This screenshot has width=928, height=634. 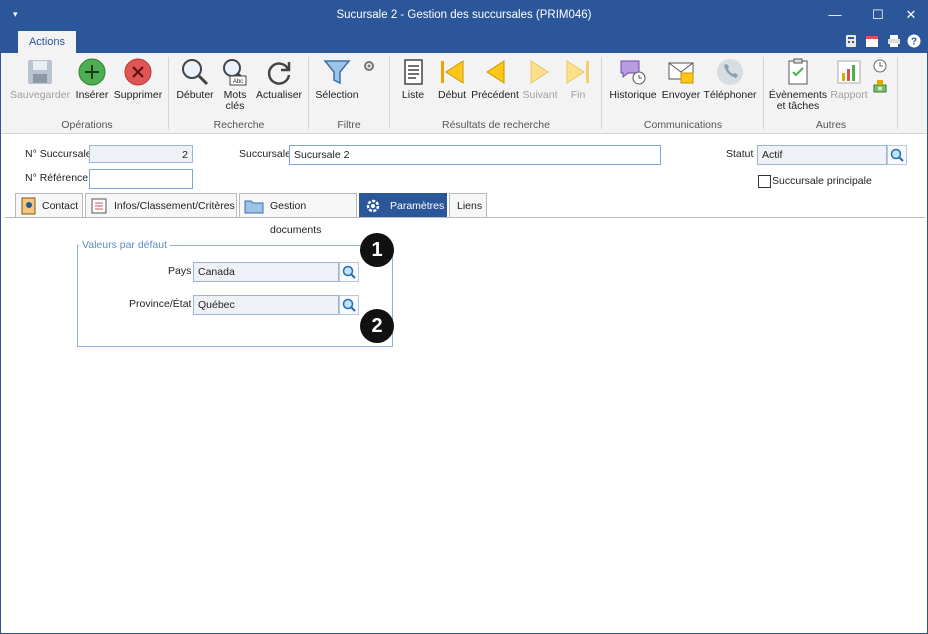 I want to click on group-autres: Autres, so click(x=831, y=125).